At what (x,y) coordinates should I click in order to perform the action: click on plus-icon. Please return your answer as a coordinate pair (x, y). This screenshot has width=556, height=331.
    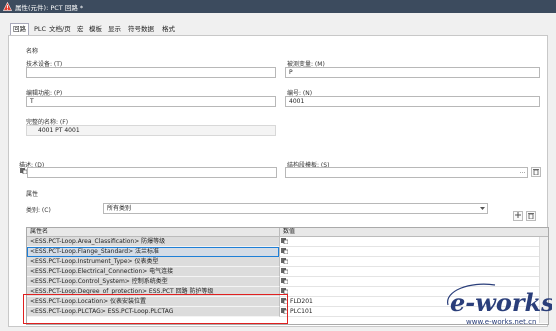
    Looking at the image, I should click on (518, 215).